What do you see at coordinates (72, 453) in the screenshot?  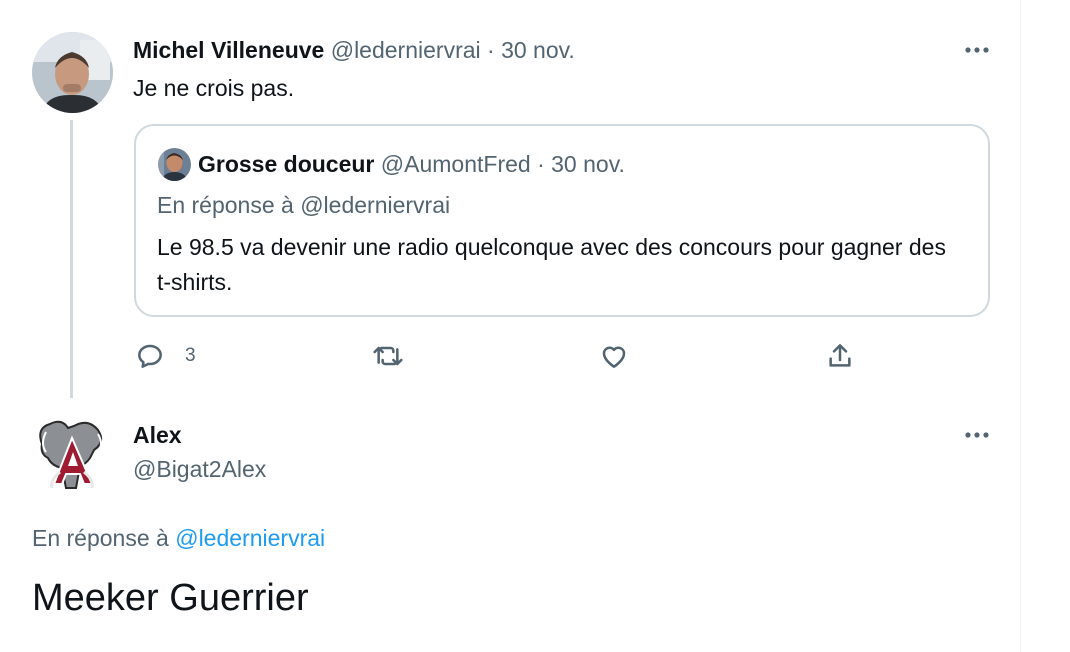 I see `avatar-alex` at bounding box center [72, 453].